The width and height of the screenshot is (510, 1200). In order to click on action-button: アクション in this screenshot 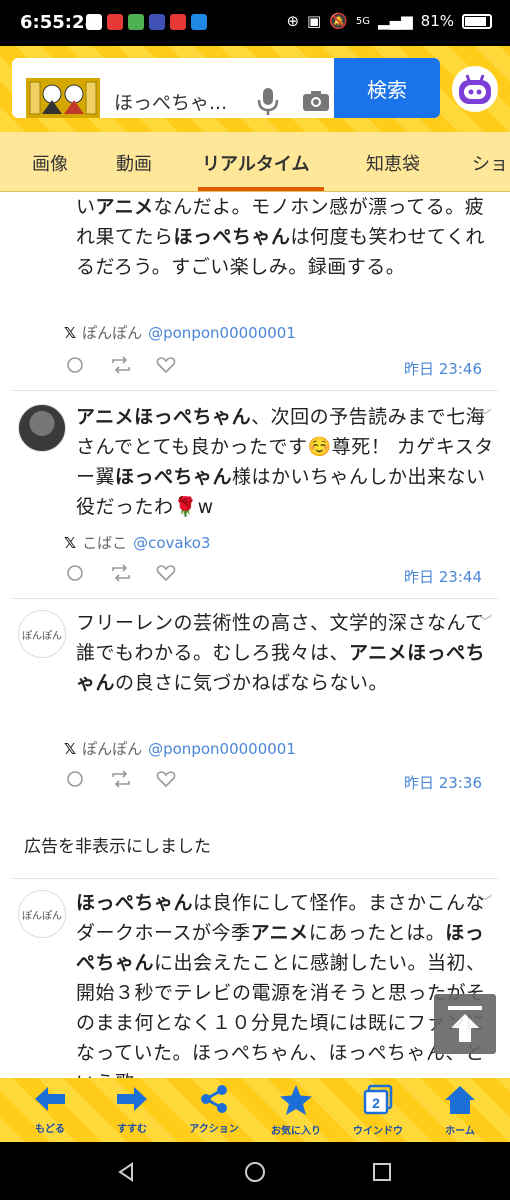, I will do `click(214, 1109)`.